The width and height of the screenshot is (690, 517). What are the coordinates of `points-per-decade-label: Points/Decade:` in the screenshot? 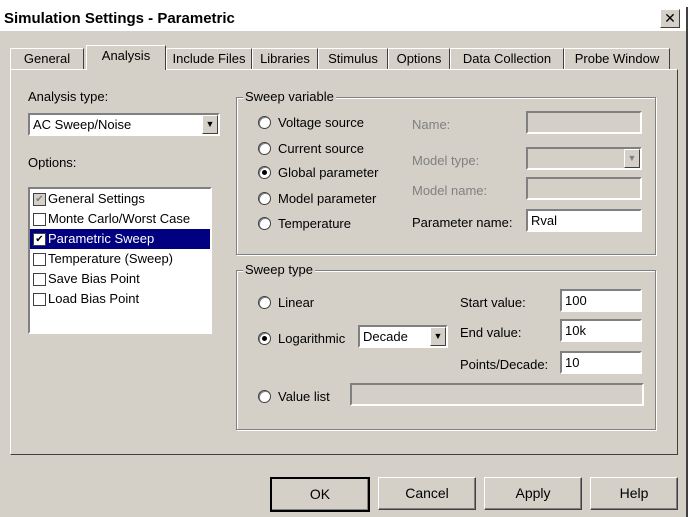 It's located at (504, 364).